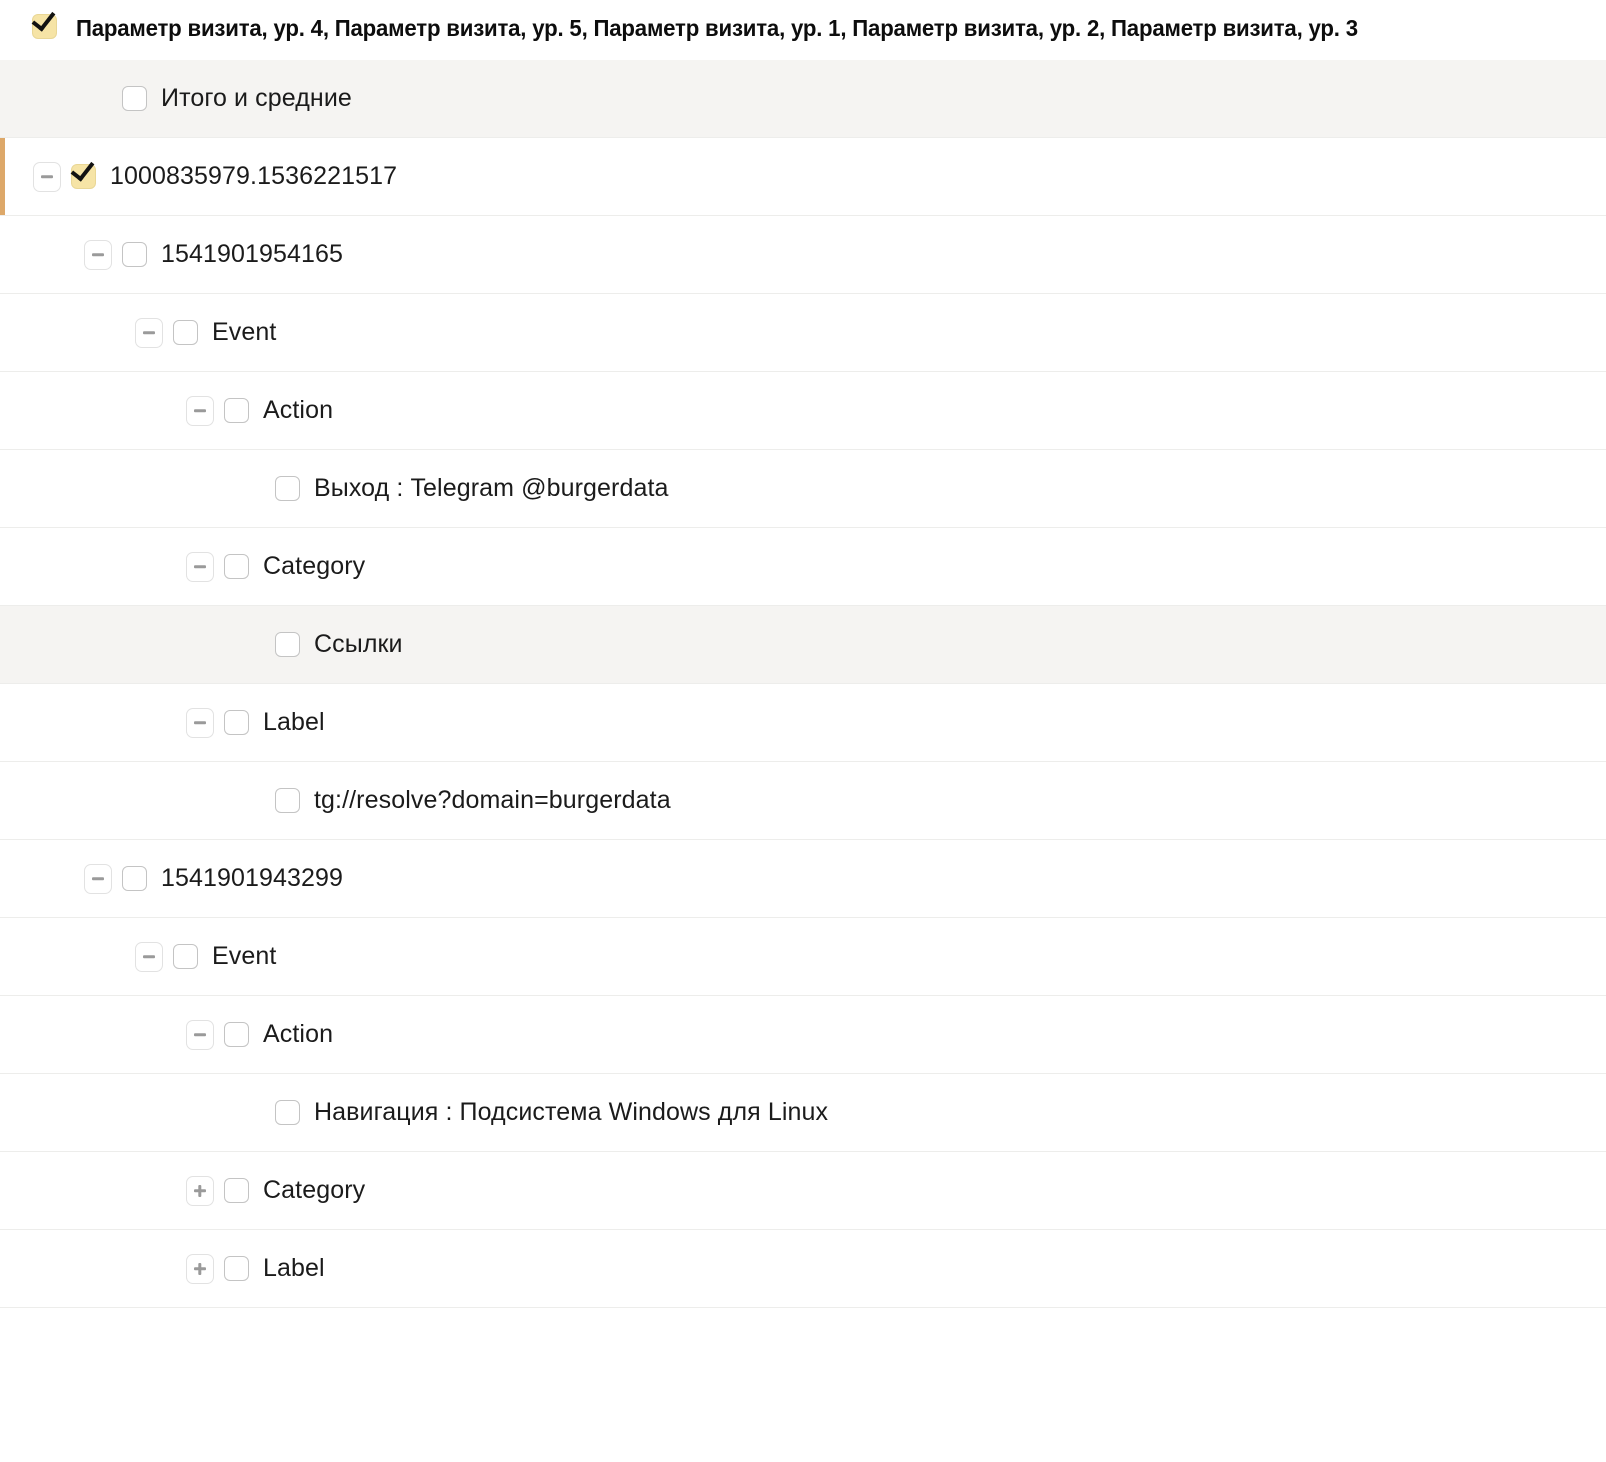 This screenshot has width=1606, height=1462. Describe the element at coordinates (358, 644) in the screenshot. I see `row-label: Ссылки` at that location.